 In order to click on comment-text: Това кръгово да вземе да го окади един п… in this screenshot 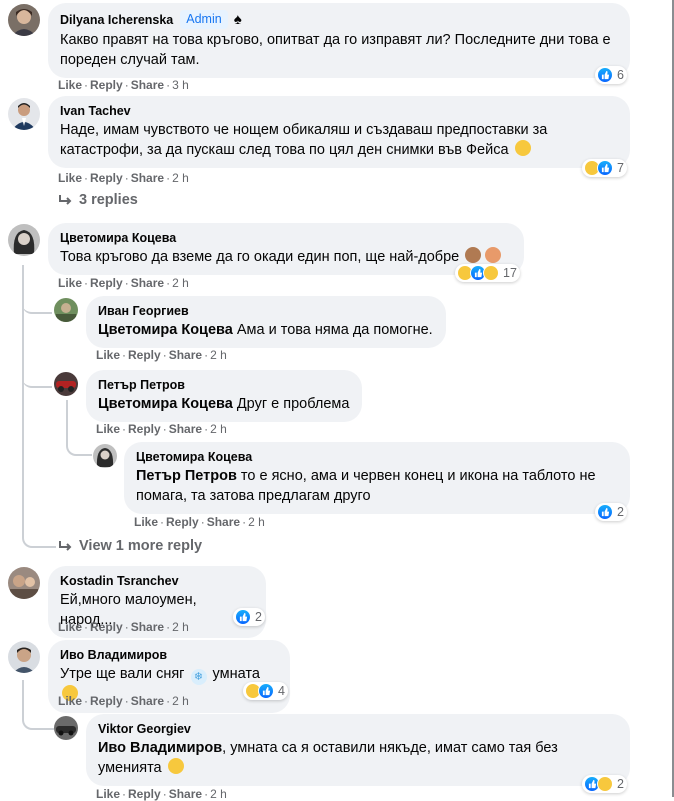, I will do `click(260, 257)`.